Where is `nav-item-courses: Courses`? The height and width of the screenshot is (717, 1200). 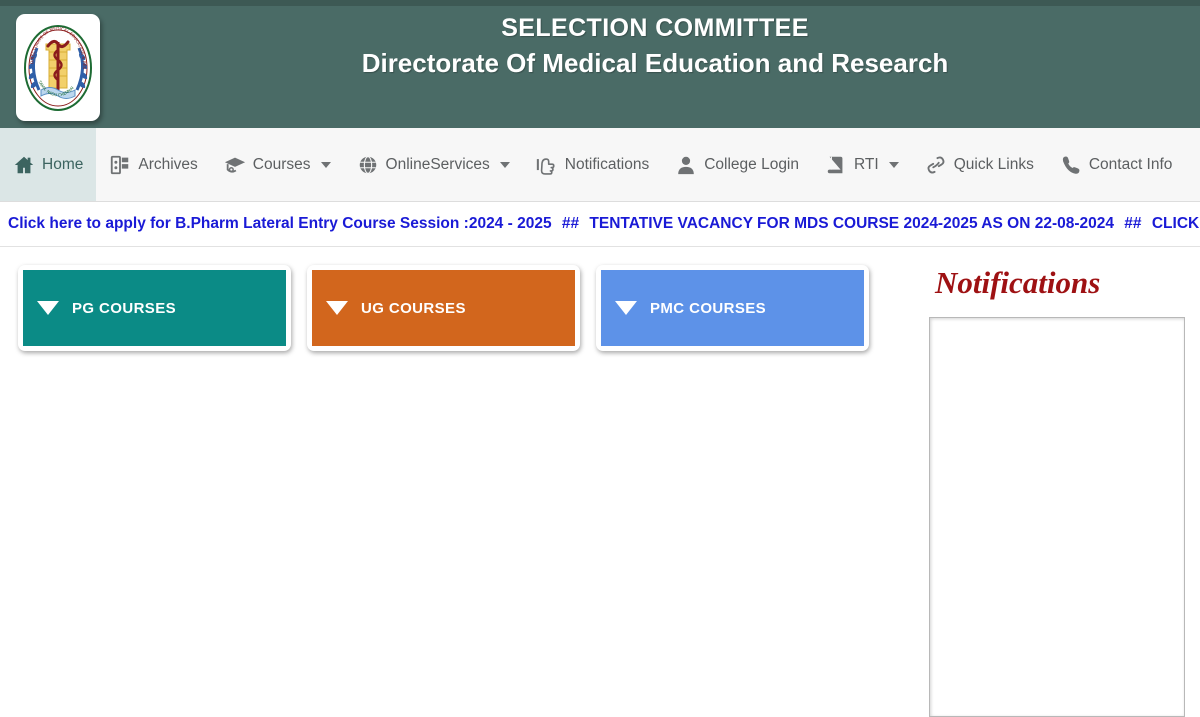 nav-item-courses: Courses is located at coordinates (277, 164).